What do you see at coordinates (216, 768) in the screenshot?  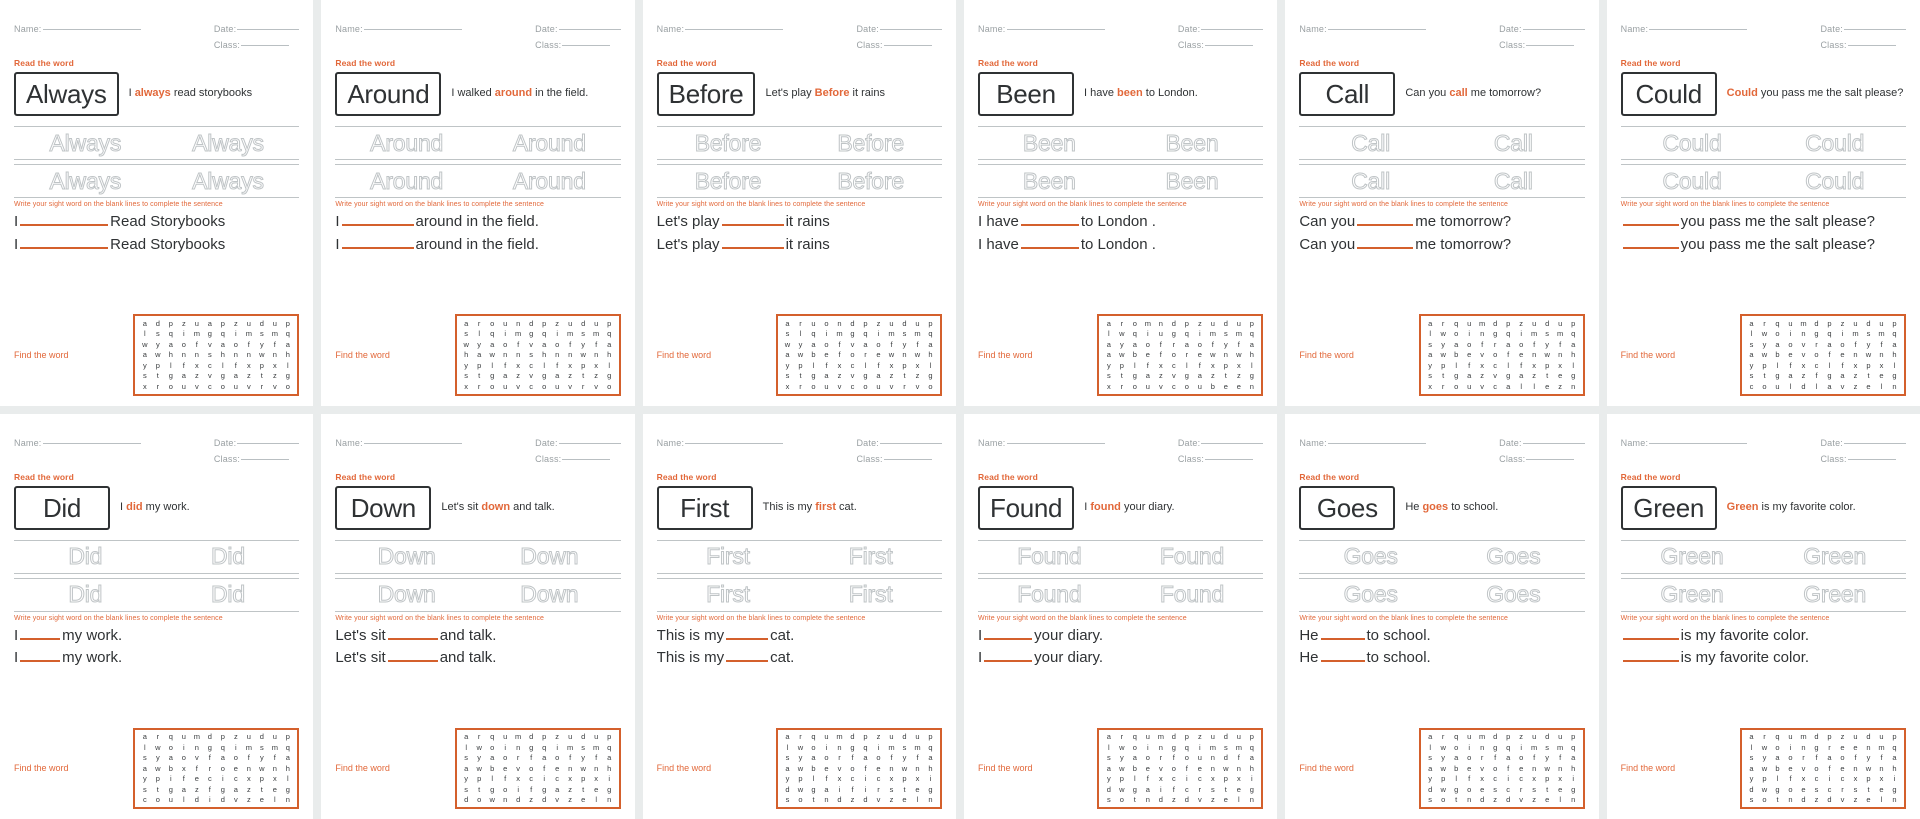 I see `word-search-row: awbxfroenwnh` at bounding box center [216, 768].